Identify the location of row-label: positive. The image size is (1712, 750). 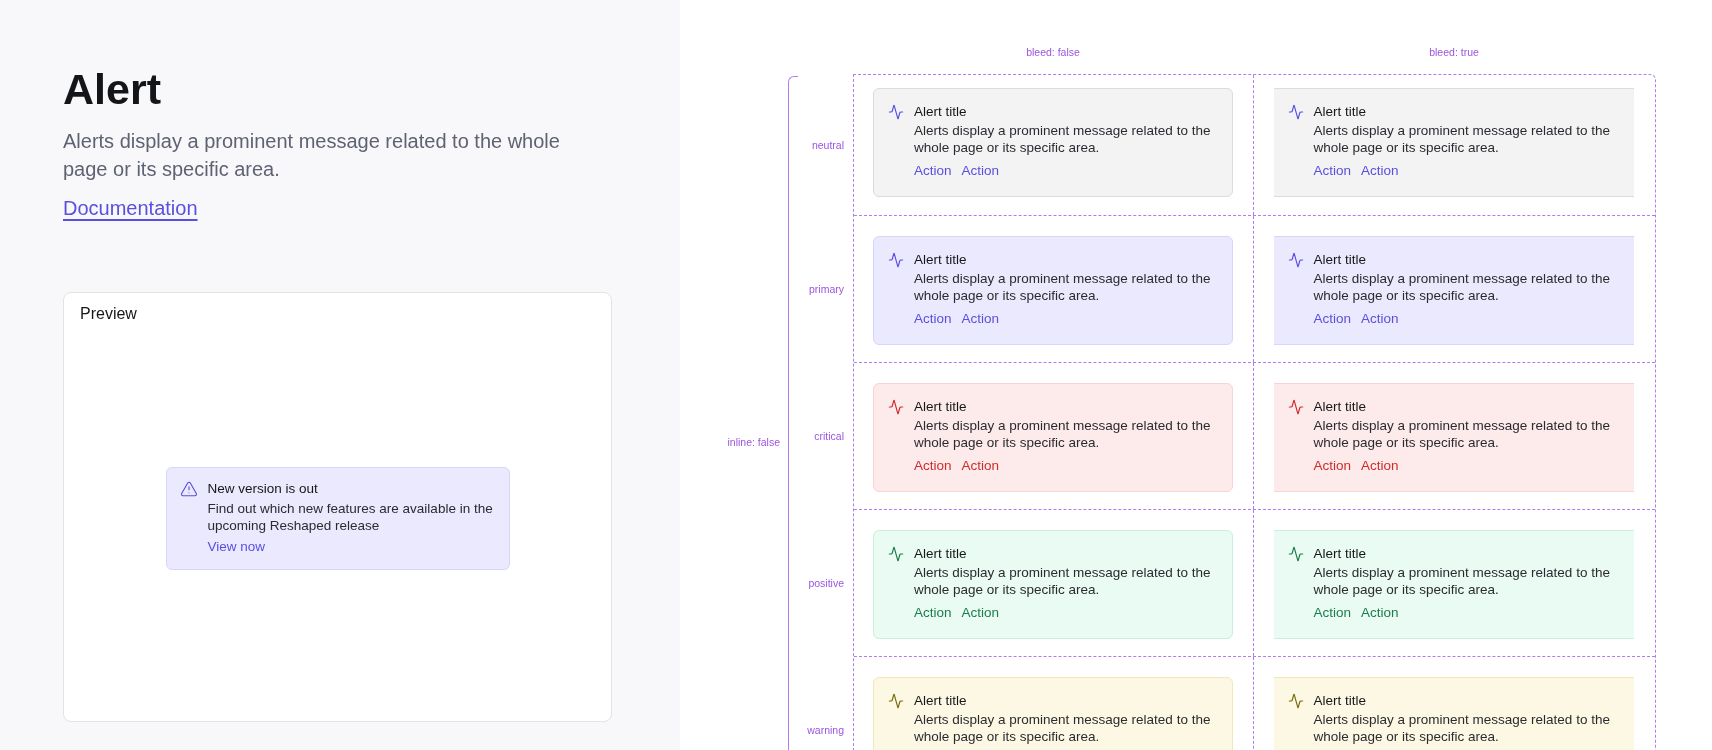
(826, 582).